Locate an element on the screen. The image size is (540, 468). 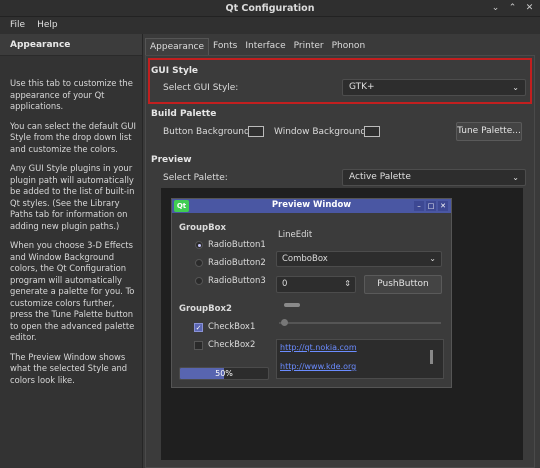
combobox: ComboBox ⌄ is located at coordinates (359, 259).